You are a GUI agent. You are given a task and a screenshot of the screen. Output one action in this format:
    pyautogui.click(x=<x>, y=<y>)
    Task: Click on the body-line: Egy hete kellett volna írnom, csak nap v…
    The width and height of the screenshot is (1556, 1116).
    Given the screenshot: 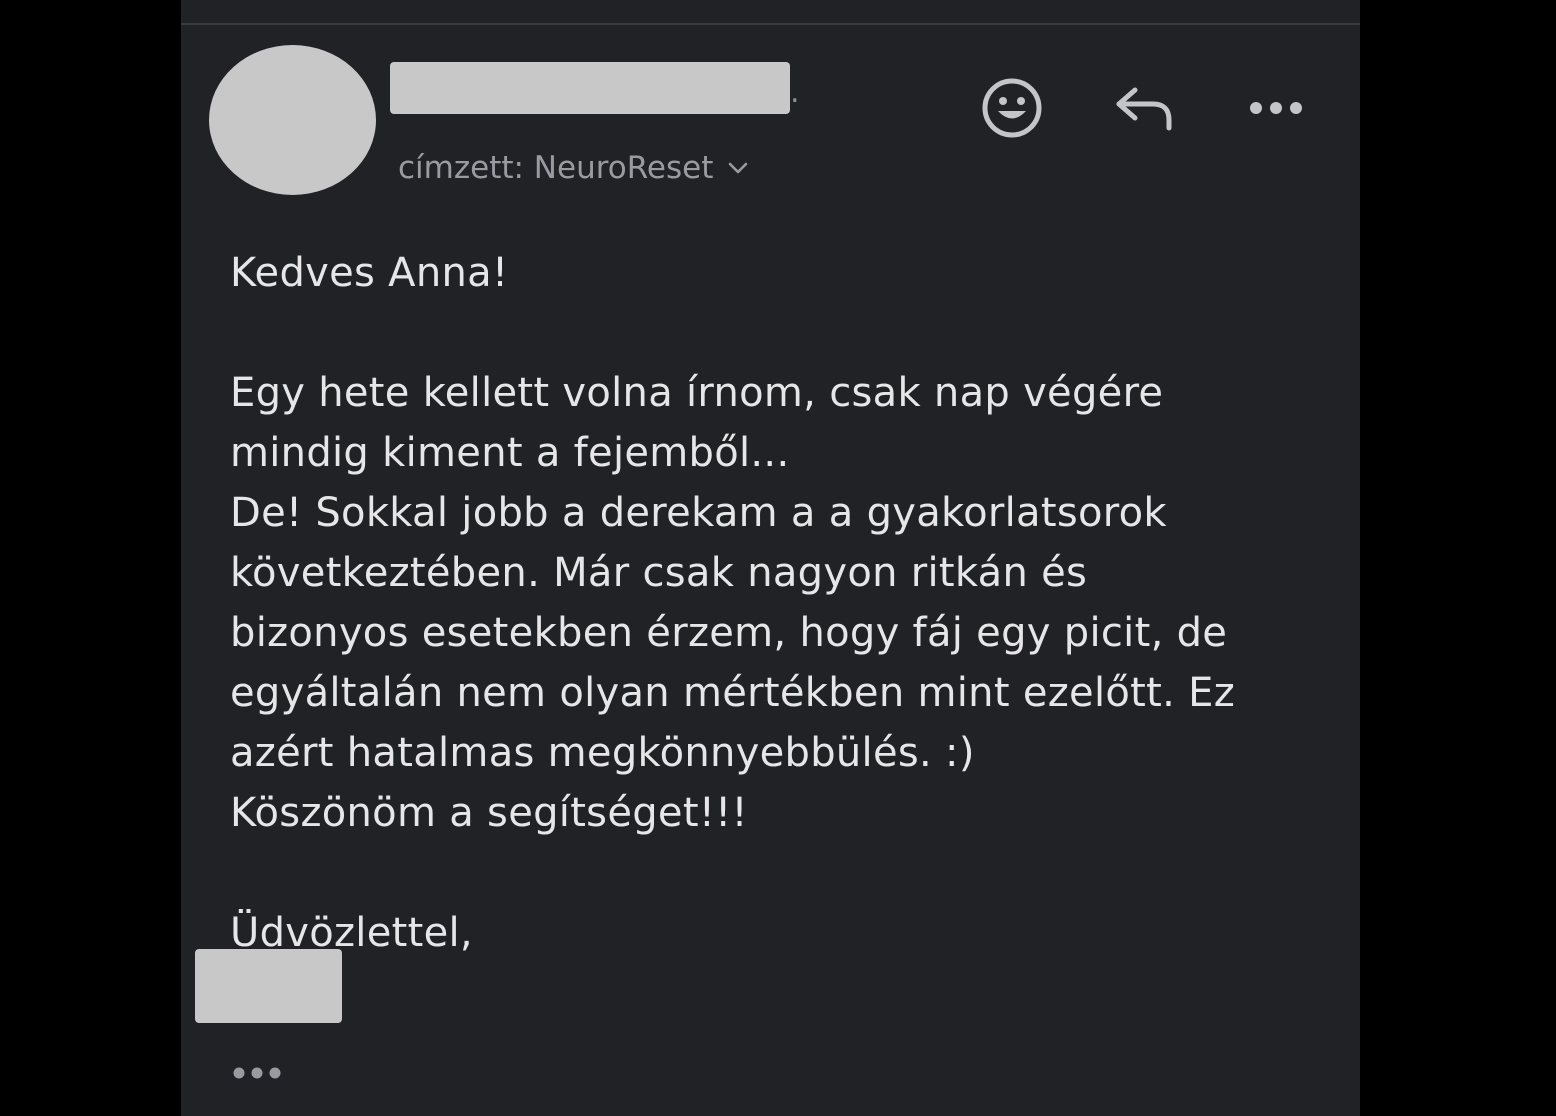 What is the action you would take?
    pyautogui.click(x=697, y=393)
    